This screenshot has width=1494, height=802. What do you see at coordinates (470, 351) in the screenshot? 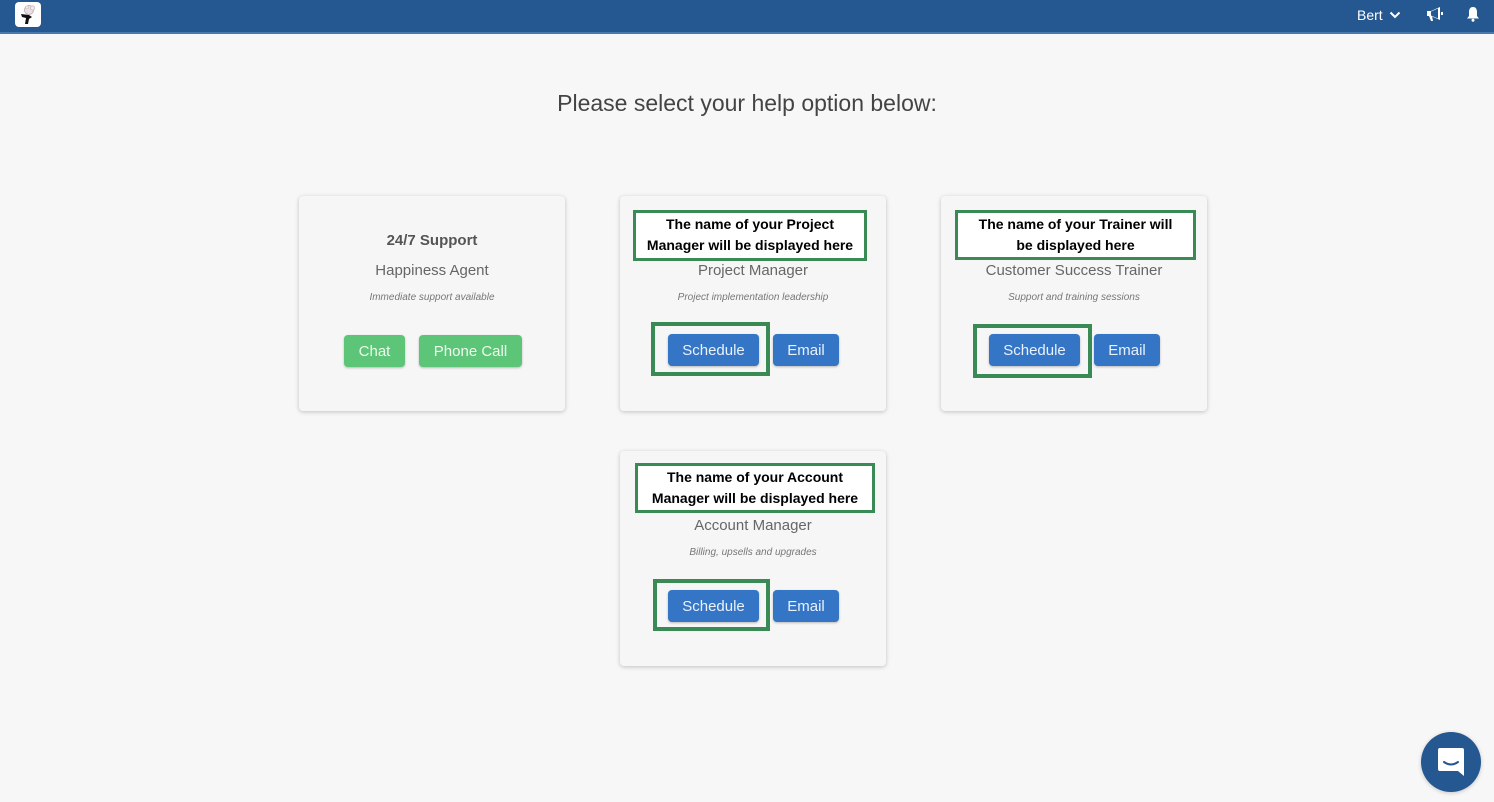
I see `phone-call-button: Phone Call` at bounding box center [470, 351].